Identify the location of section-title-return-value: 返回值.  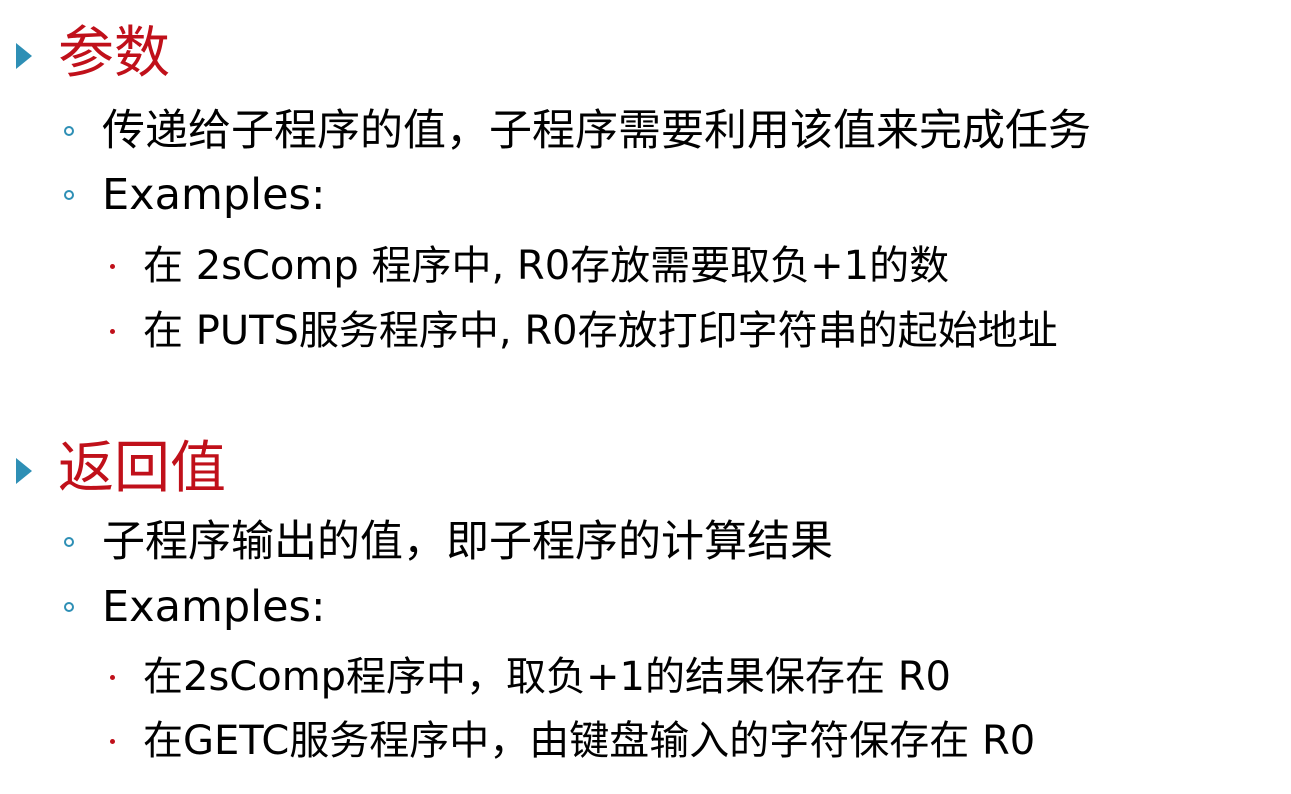
(142, 468).